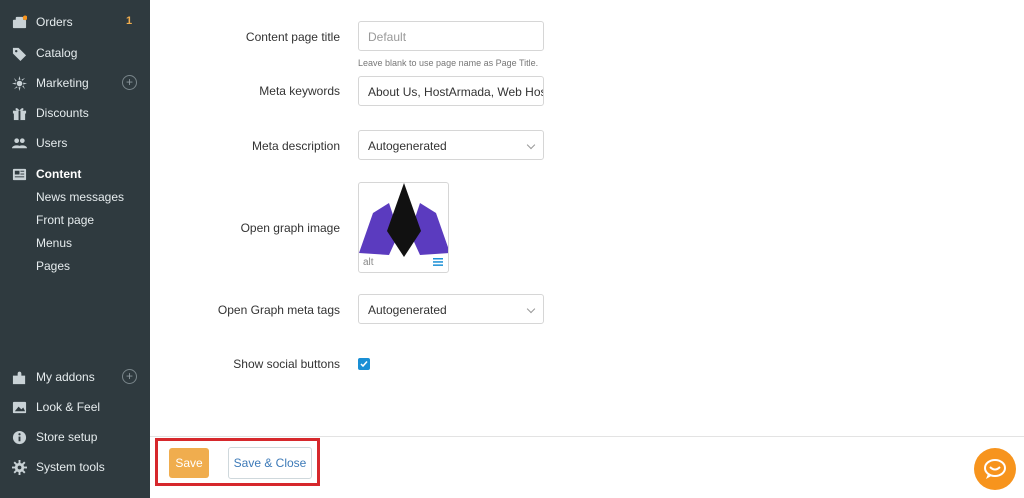  I want to click on sidebar-item-marketing: Marketing +, so click(75, 83).